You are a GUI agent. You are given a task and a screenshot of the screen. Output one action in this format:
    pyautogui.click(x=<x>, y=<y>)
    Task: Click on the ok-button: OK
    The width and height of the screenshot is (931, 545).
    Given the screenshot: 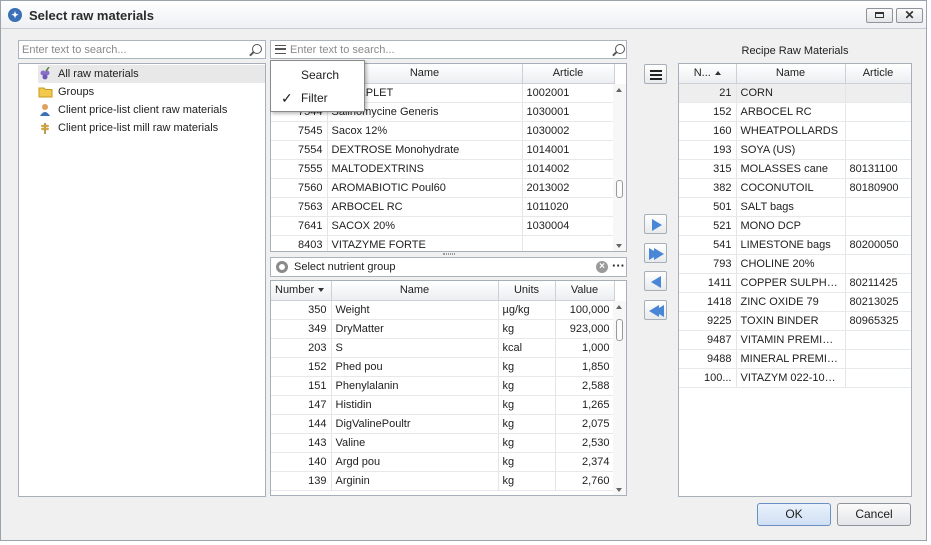 What is the action you would take?
    pyautogui.click(x=794, y=514)
    